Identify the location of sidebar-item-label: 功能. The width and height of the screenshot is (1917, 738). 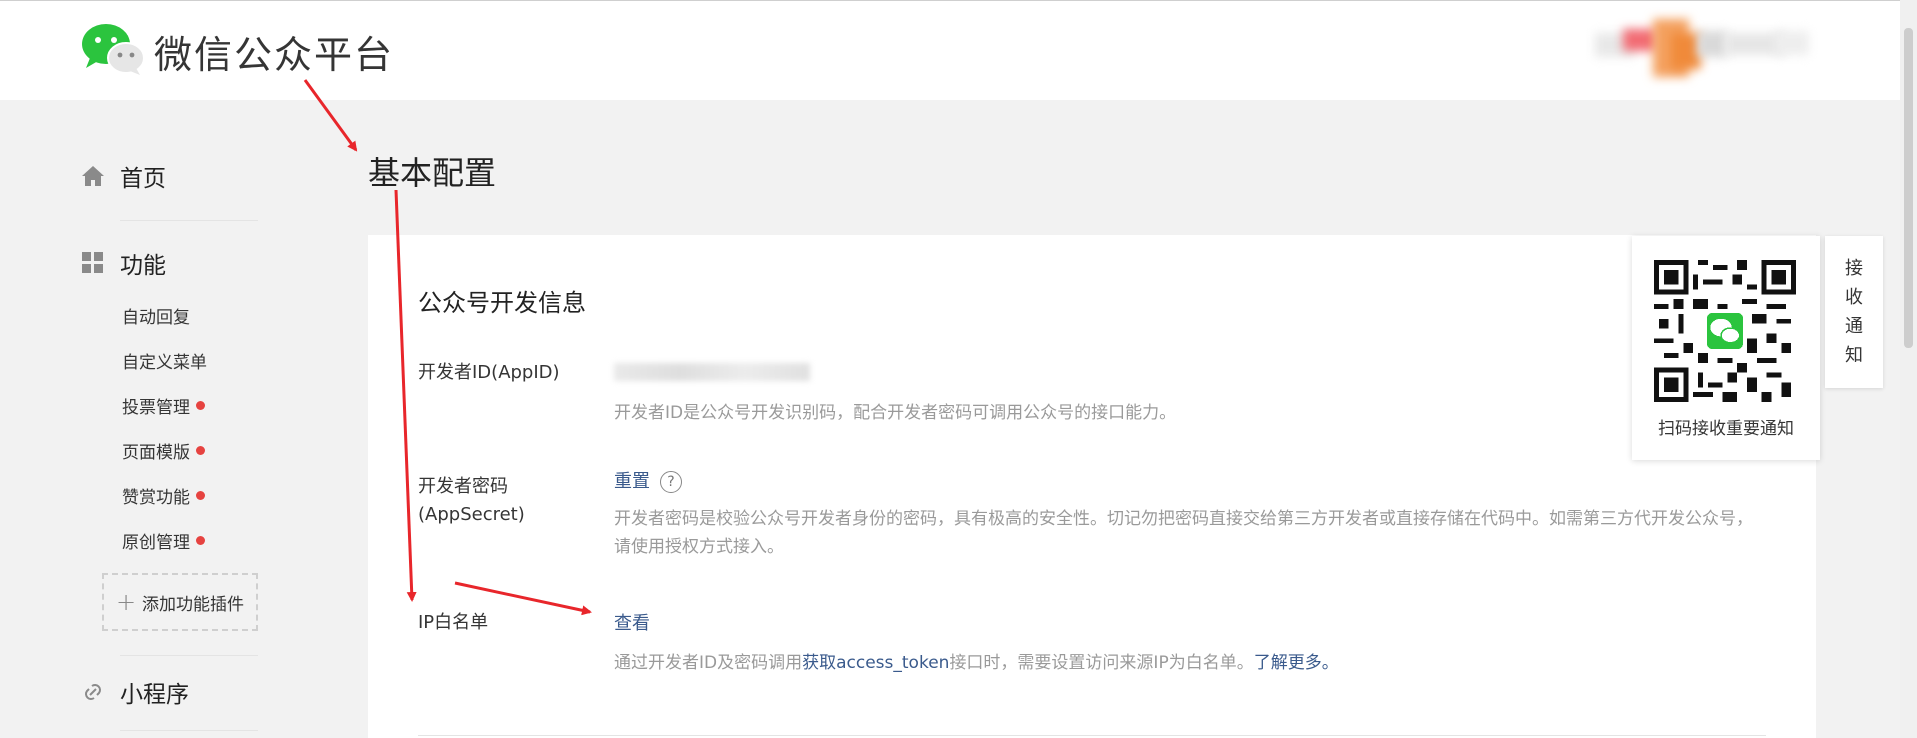
(143, 266).